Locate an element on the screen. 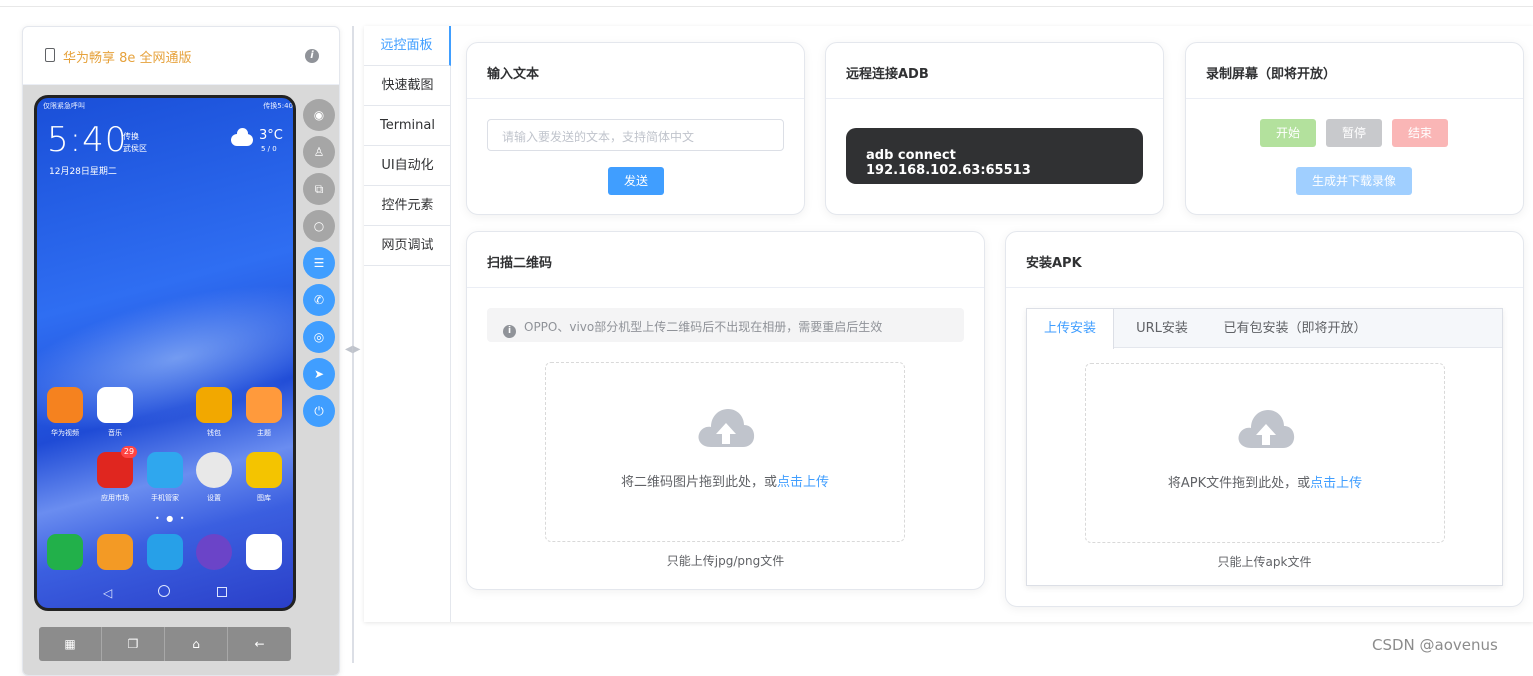 Image resolution: width=1533 pixels, height=676 pixels. tab-terminal: Terminal is located at coordinates (407, 126).